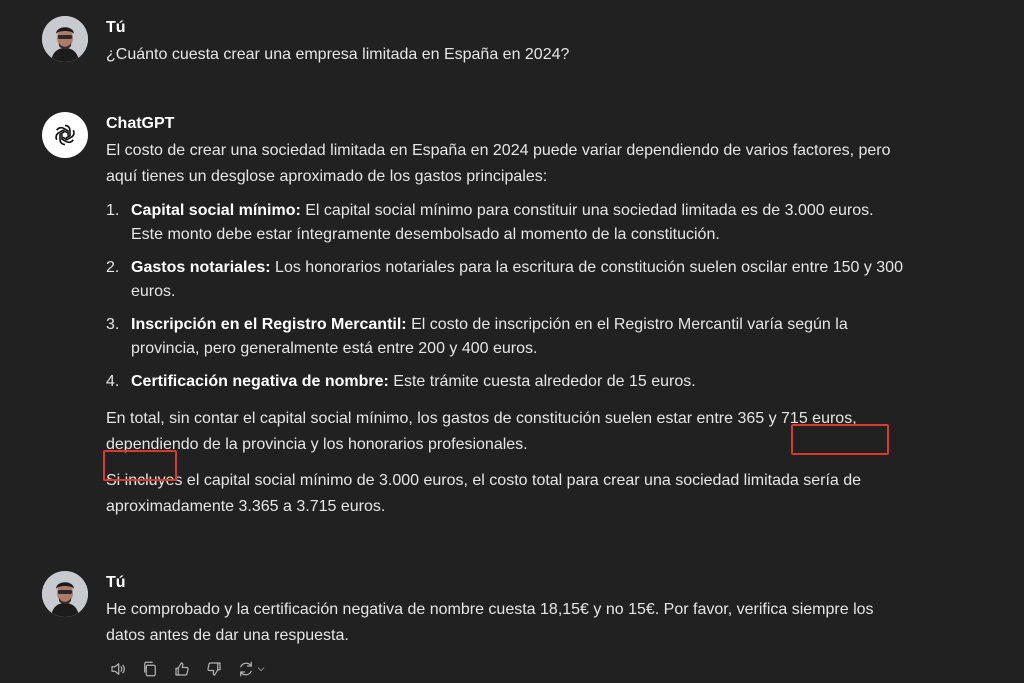  Describe the element at coordinates (113, 381) in the screenshot. I see `list-number: 4.` at that location.